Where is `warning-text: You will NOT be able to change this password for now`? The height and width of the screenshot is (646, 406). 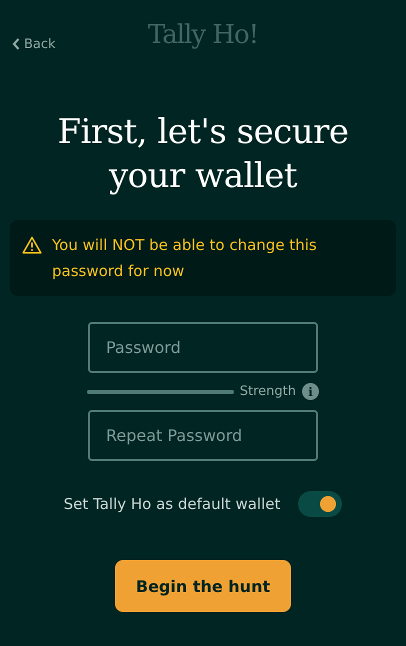
warning-text: You will NOT be able to change this password for now is located at coordinates (185, 258).